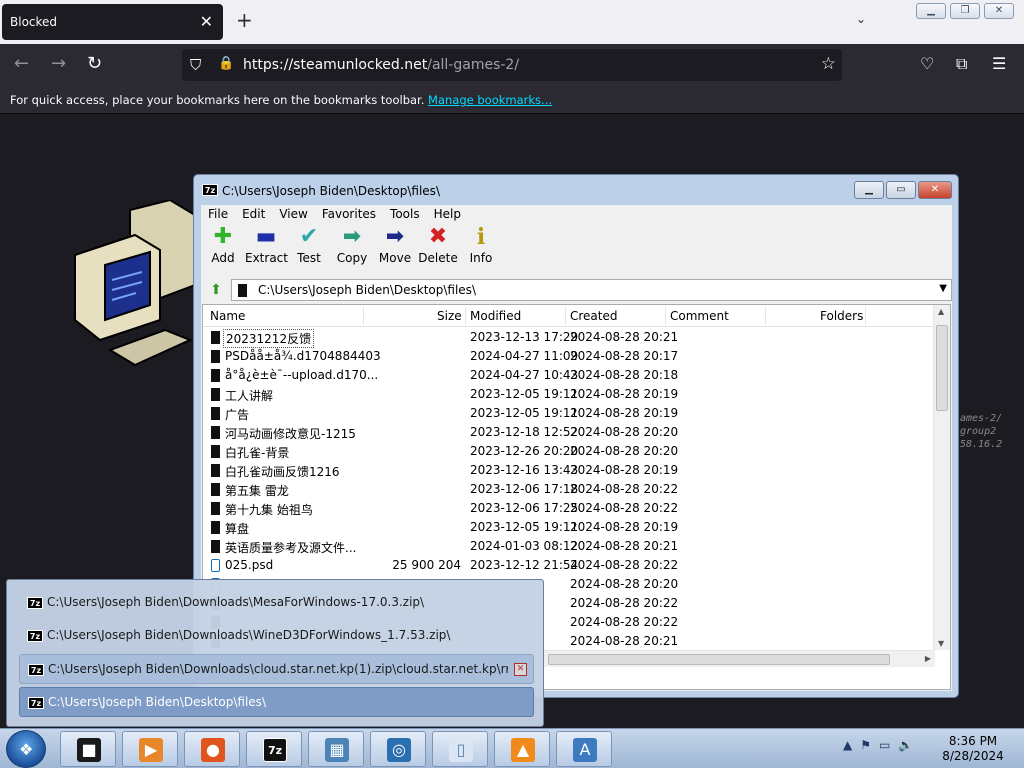 The width and height of the screenshot is (1024, 768). Describe the element at coordinates (927, 63) in the screenshot. I see `pocket-icon: ♡` at that location.